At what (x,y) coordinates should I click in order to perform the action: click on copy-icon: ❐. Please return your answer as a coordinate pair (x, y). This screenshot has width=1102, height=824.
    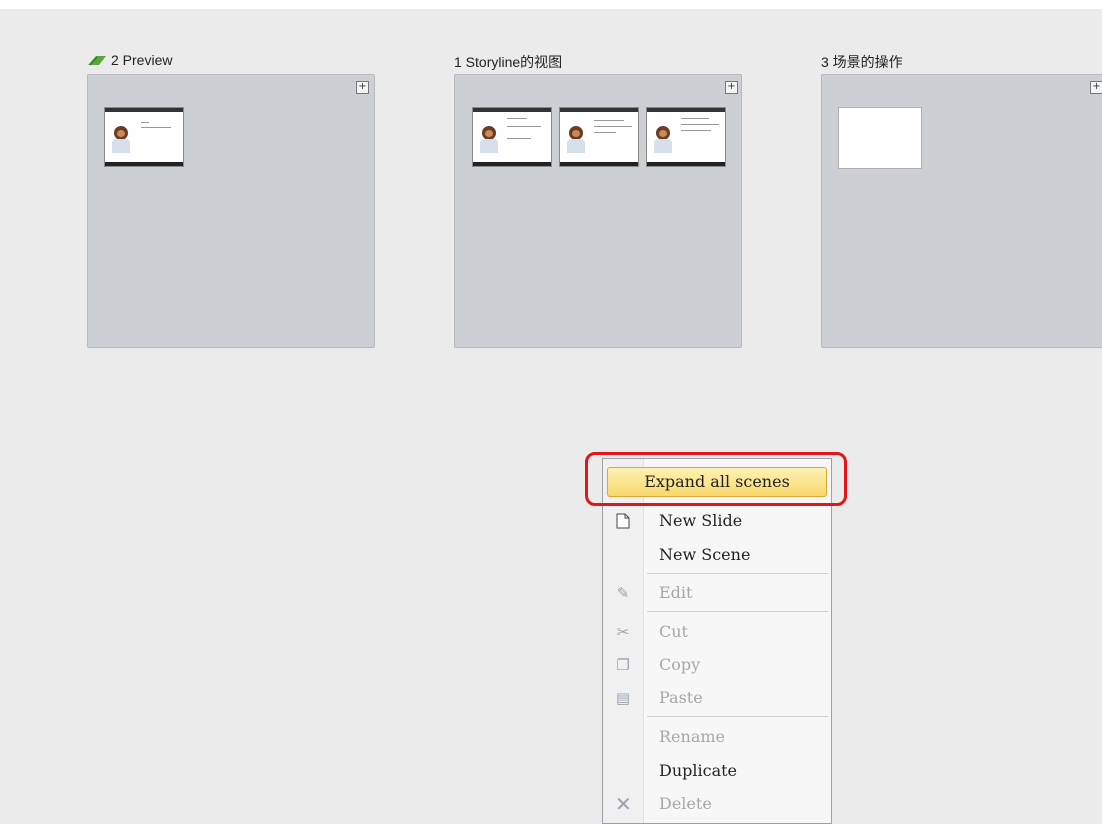
    Looking at the image, I should click on (623, 665).